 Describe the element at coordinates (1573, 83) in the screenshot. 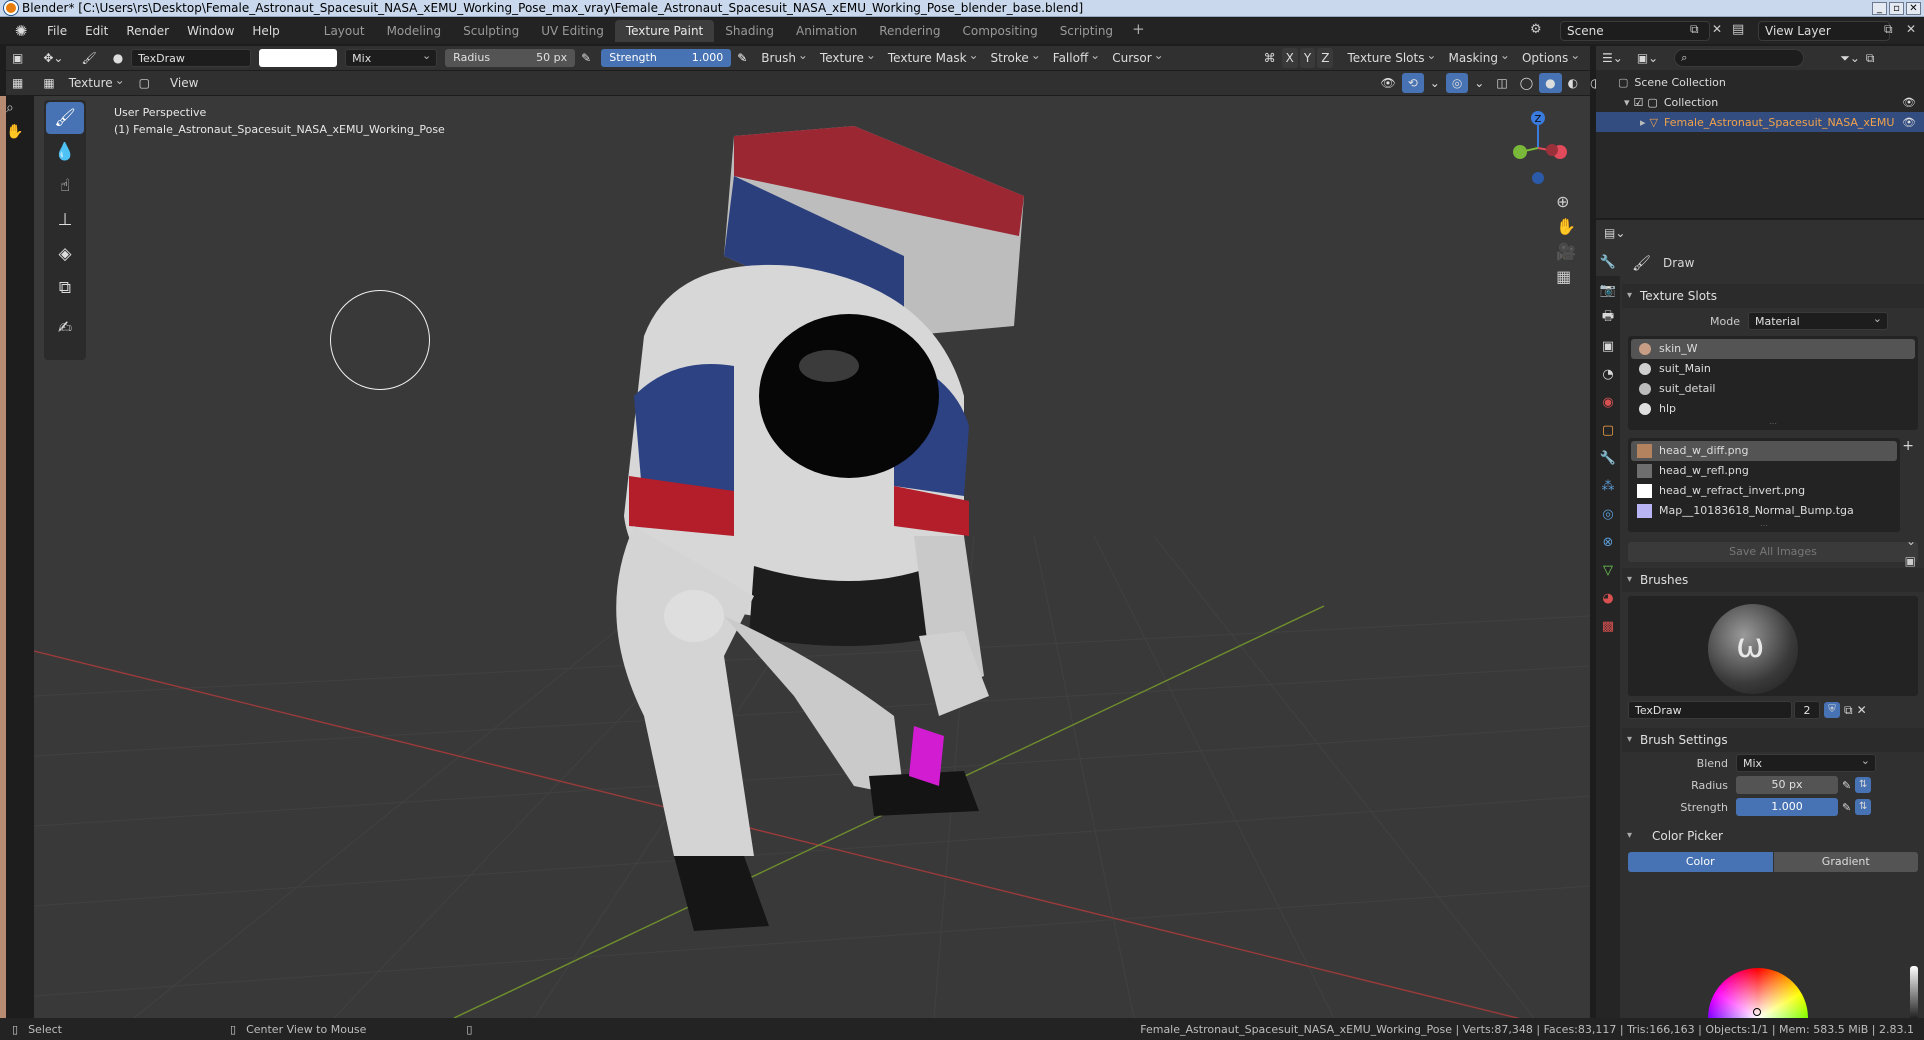

I see `material-shading-icon: ◐` at that location.